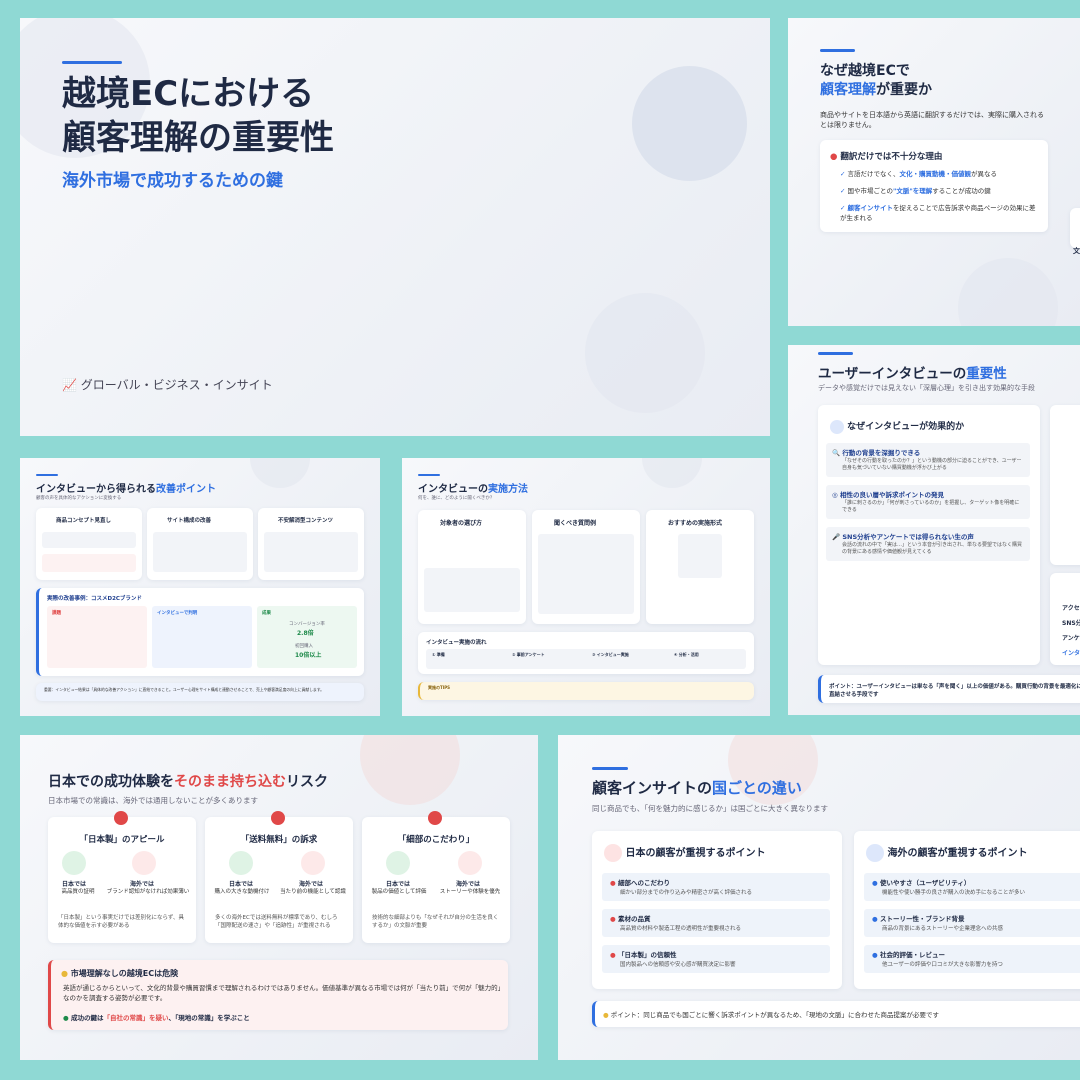 The image size is (1080, 1080). What do you see at coordinates (919, 174) in the screenshot?
I see `s2-bullet-1: ✓ 言語だけでなく、文化・購買動機・価値観が異なる` at bounding box center [919, 174].